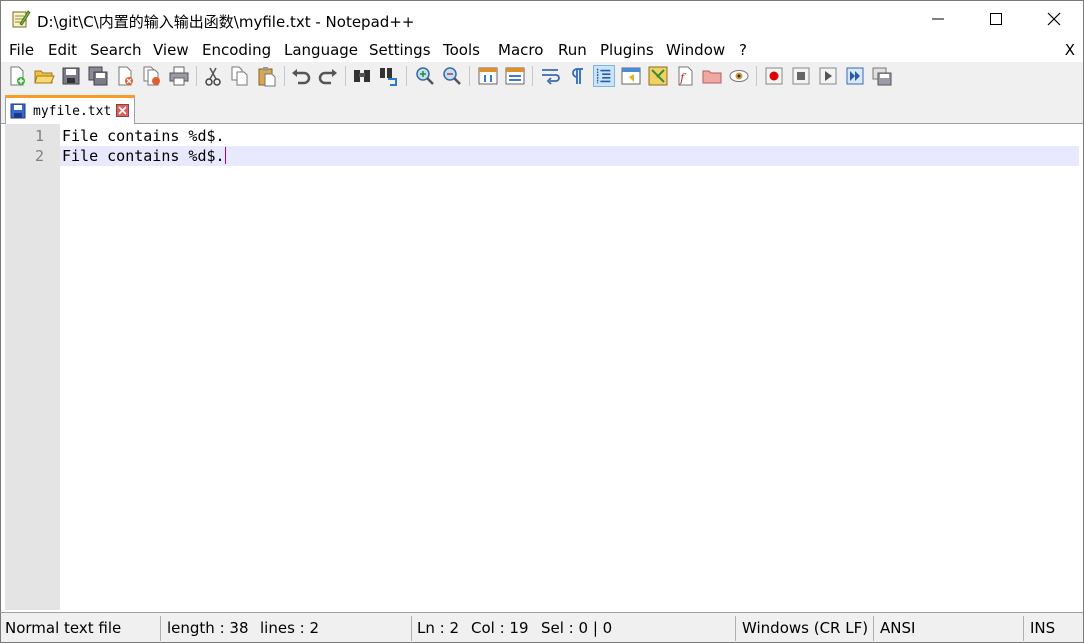 This screenshot has height=643, width=1084. What do you see at coordinates (362, 76) in the screenshot?
I see `find-icon` at bounding box center [362, 76].